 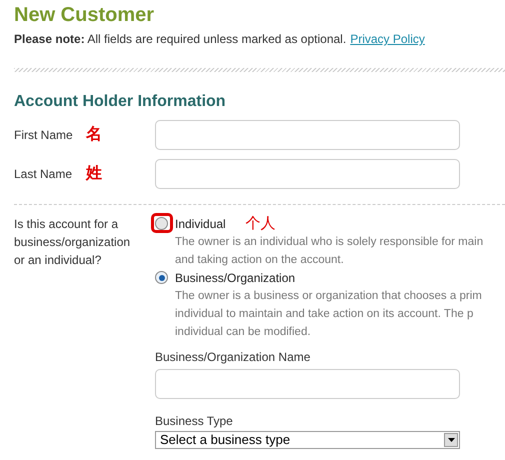 I want to click on annotation-text: 个人, so click(x=261, y=224).